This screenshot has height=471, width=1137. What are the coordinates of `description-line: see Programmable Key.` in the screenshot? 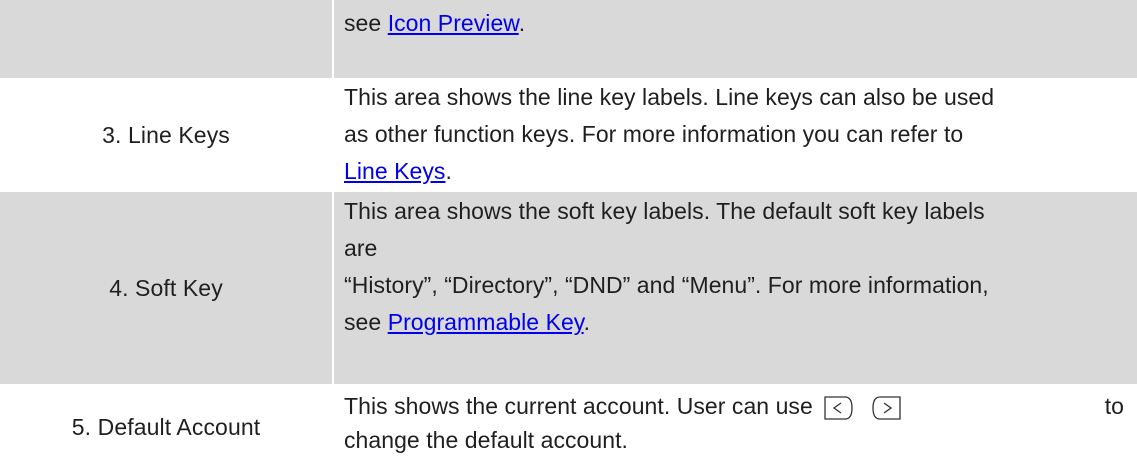 It's located at (734, 322).